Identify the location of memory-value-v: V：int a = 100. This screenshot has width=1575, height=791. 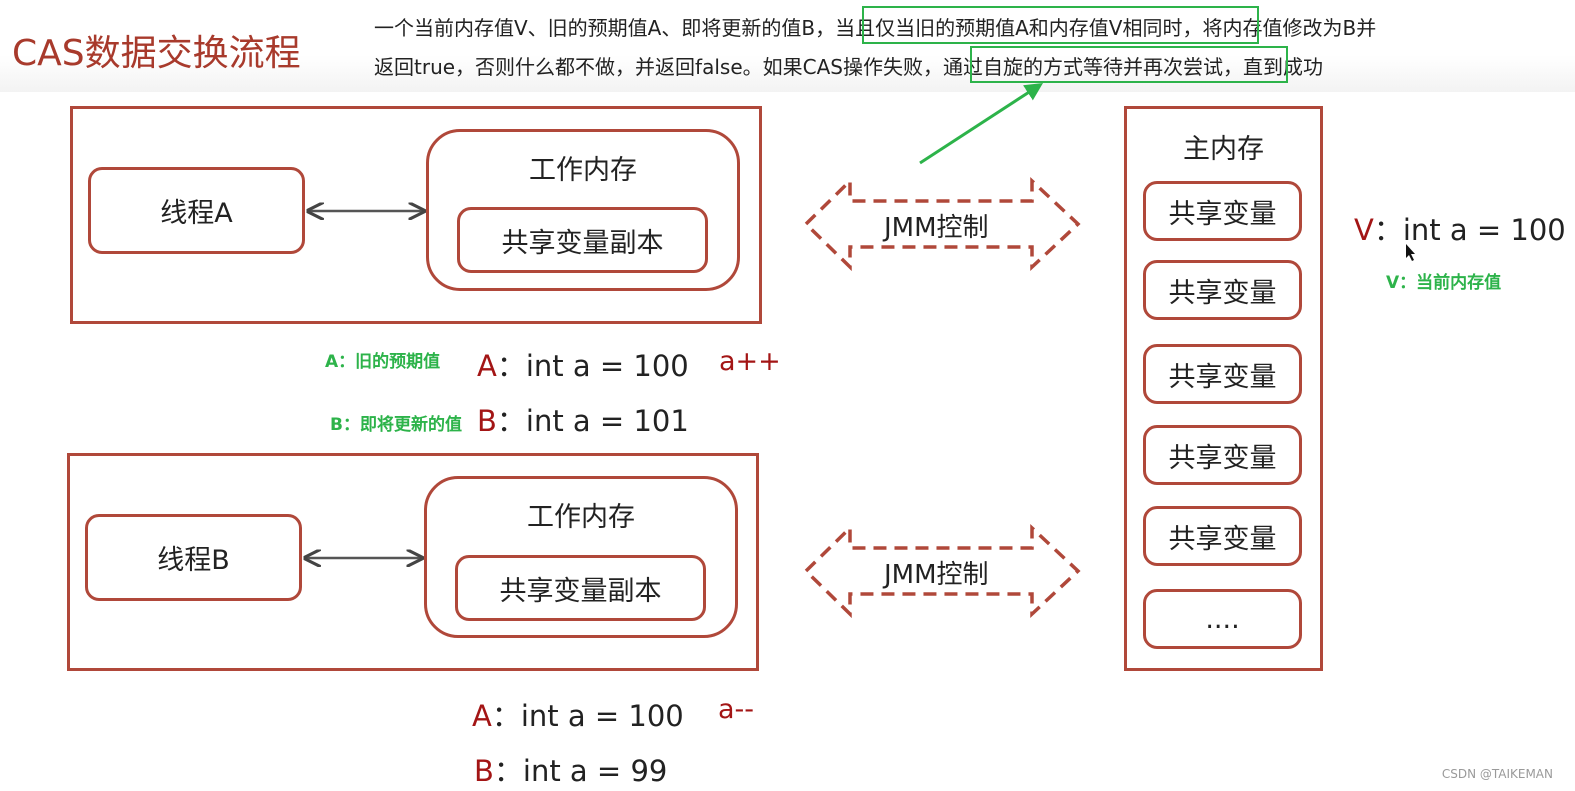
(1460, 228).